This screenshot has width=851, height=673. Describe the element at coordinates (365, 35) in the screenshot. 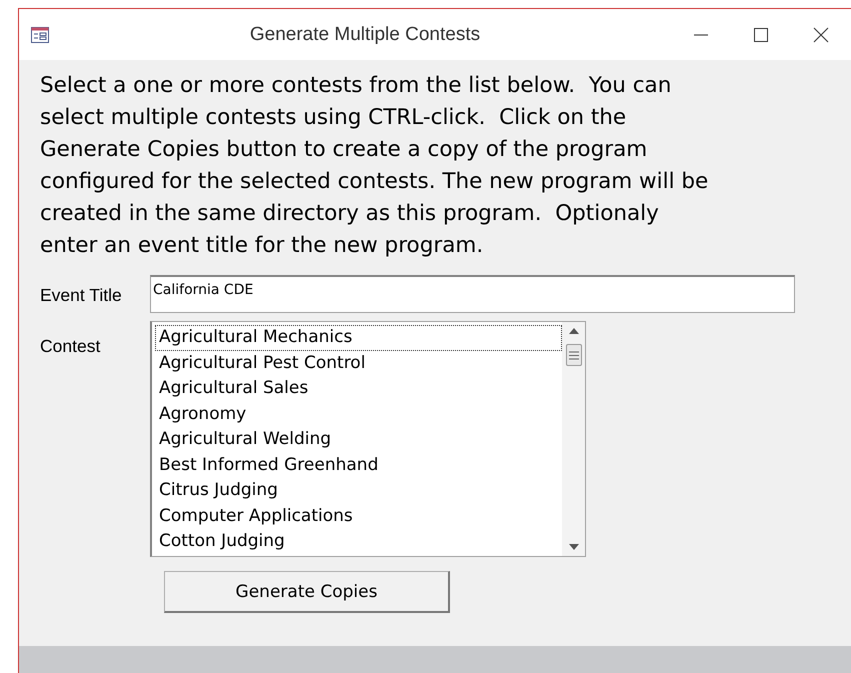

I see `window-title: Generate Multiple Contests` at that location.